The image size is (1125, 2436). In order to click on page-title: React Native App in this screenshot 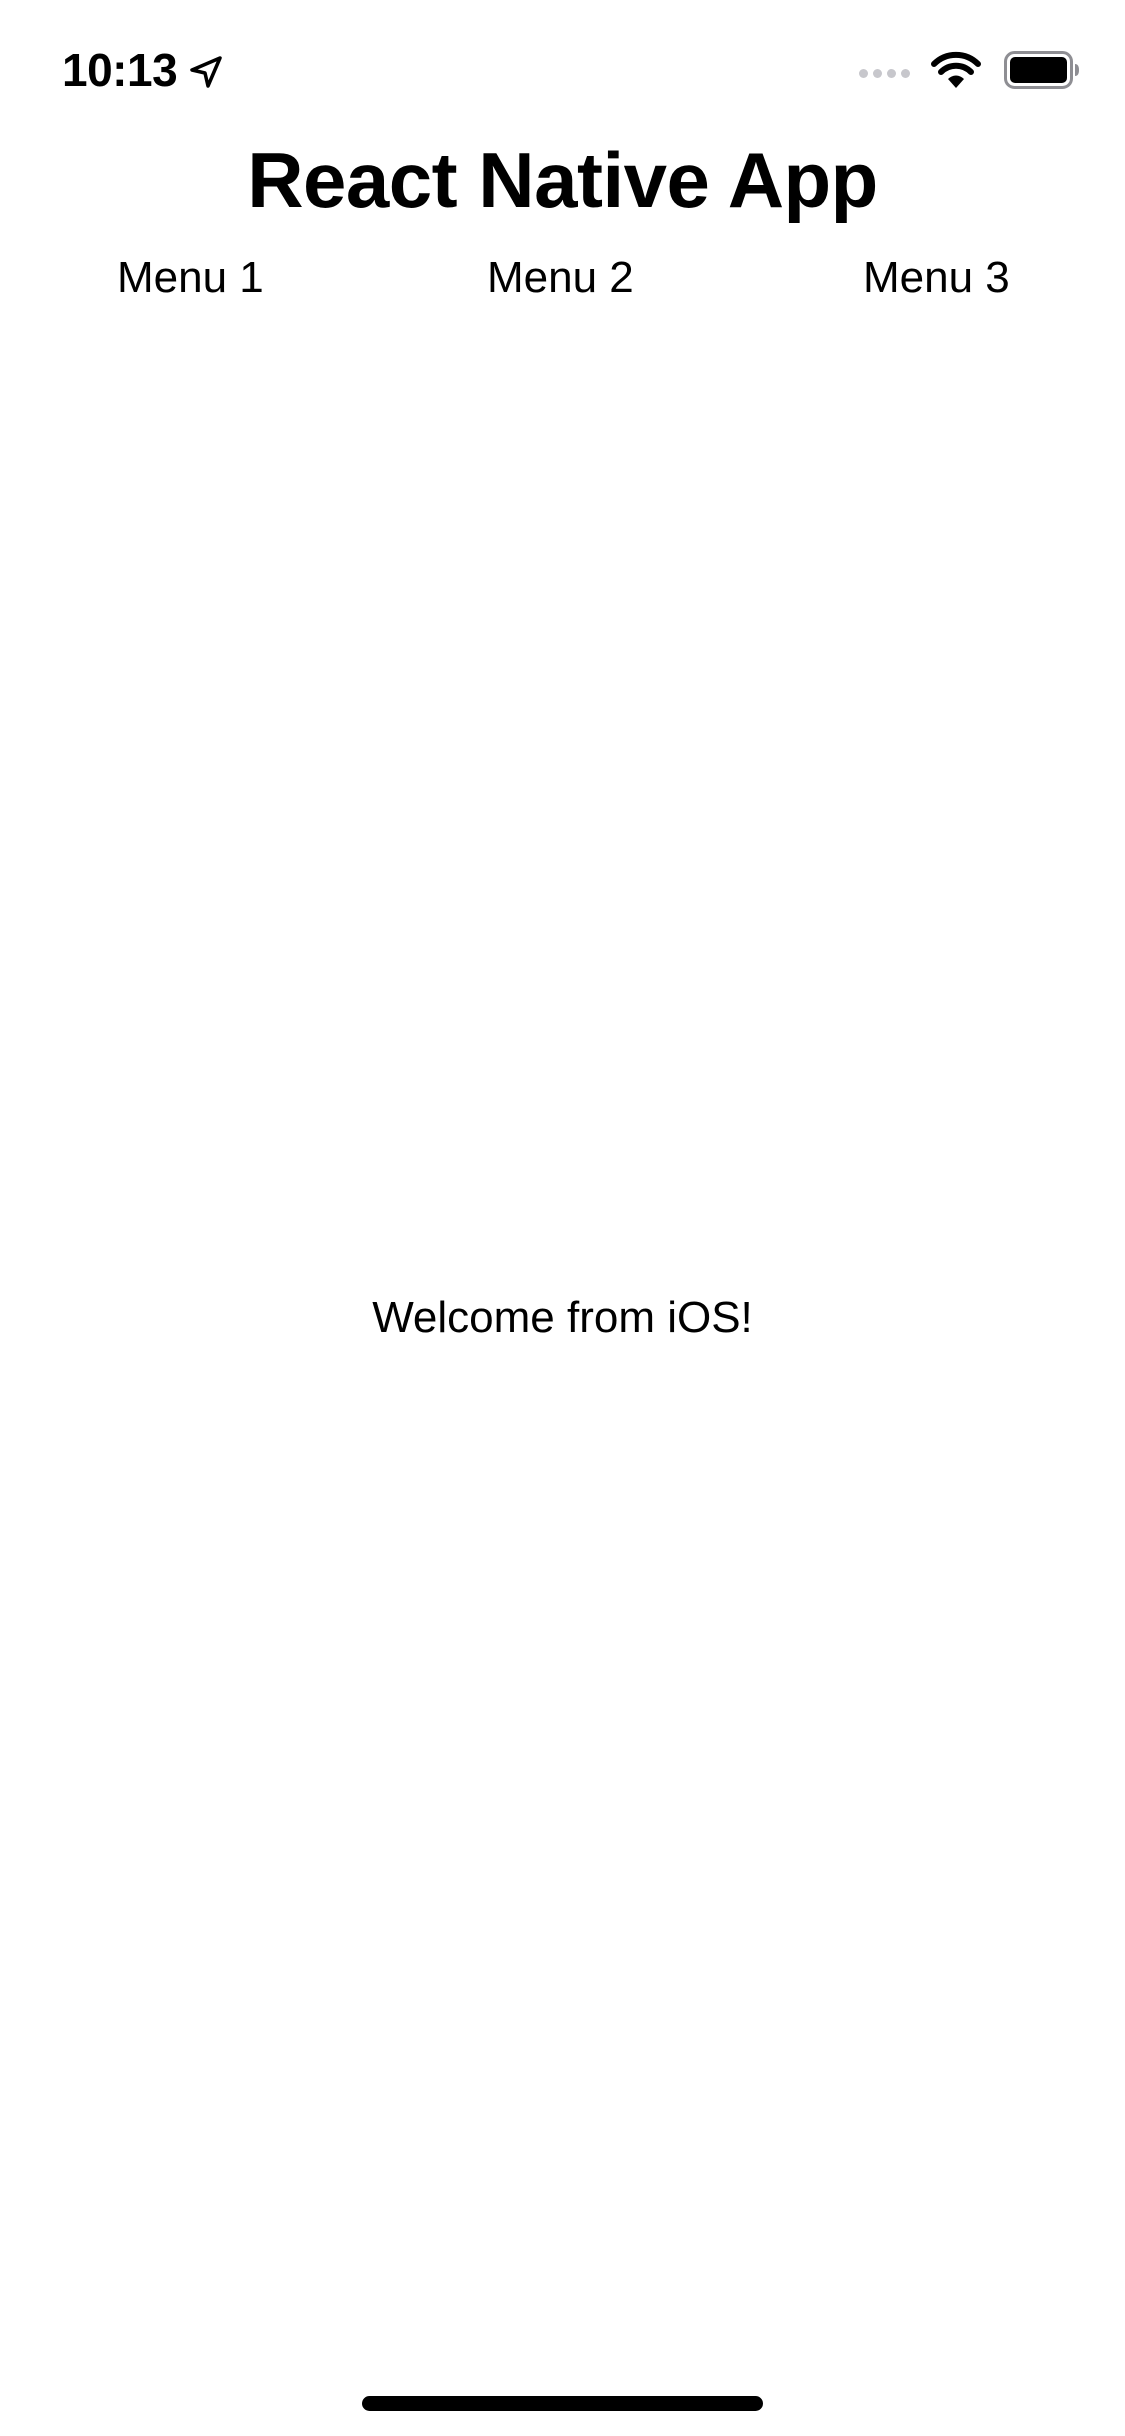, I will do `click(562, 180)`.